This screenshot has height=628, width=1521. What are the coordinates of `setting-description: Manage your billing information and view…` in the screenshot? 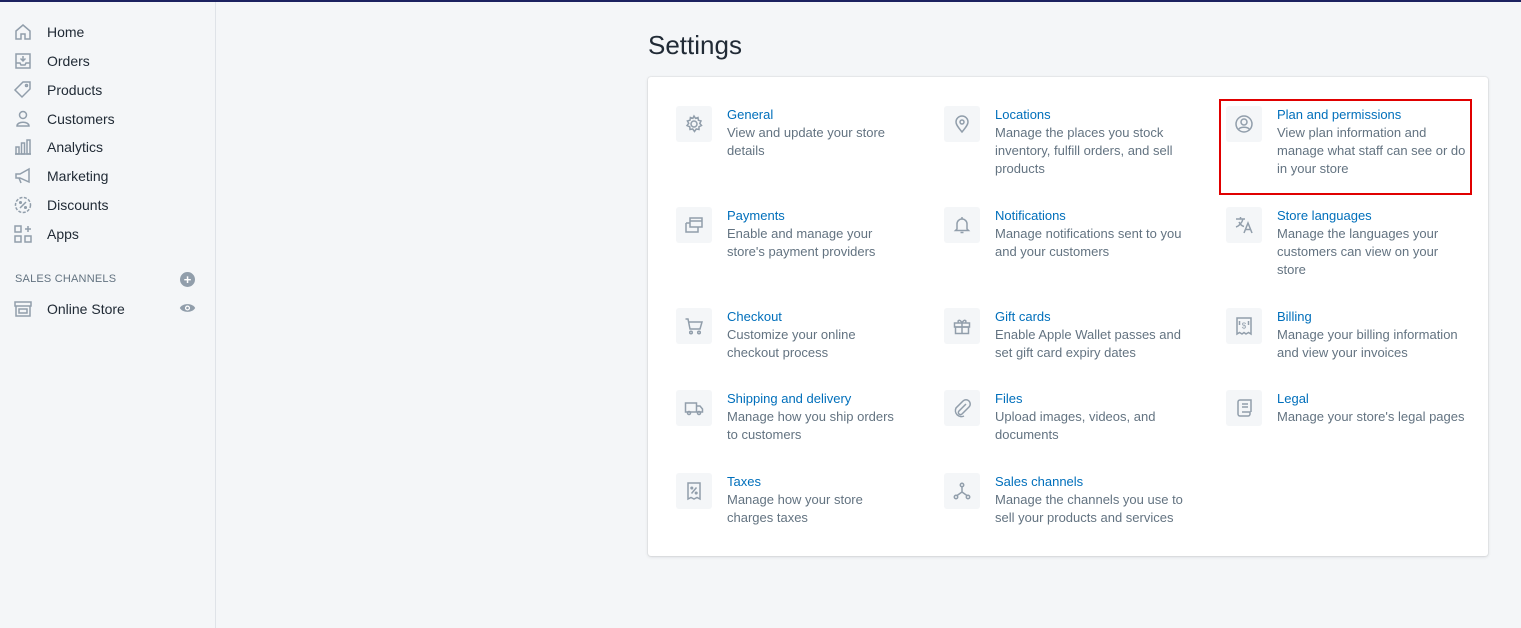 It's located at (1367, 343).